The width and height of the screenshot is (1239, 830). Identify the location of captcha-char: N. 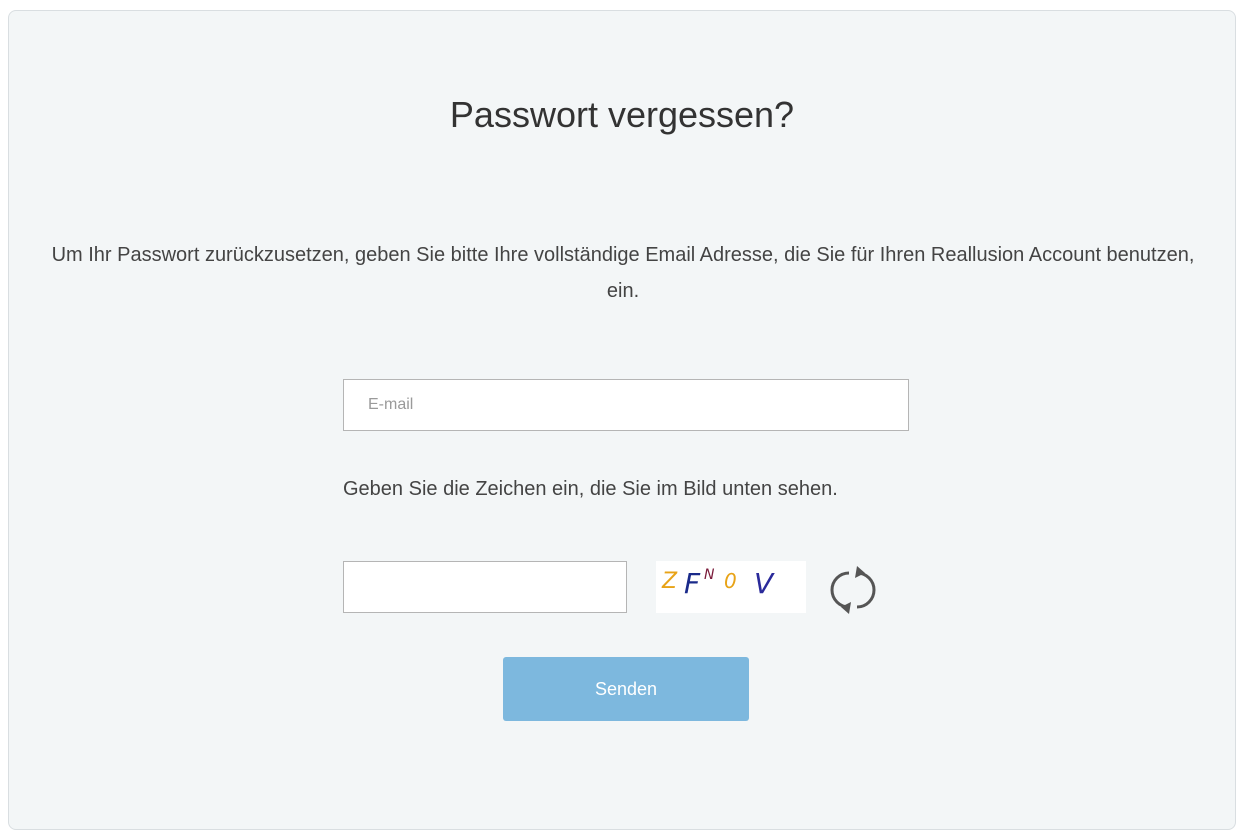
(709, 575).